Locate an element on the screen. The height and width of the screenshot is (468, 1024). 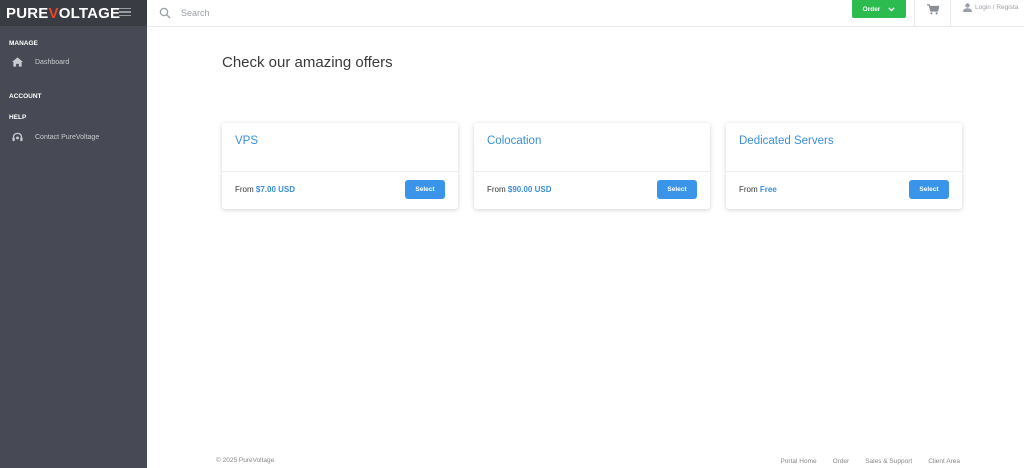
footer-link-sales-support: Sales & Support is located at coordinates (888, 461).